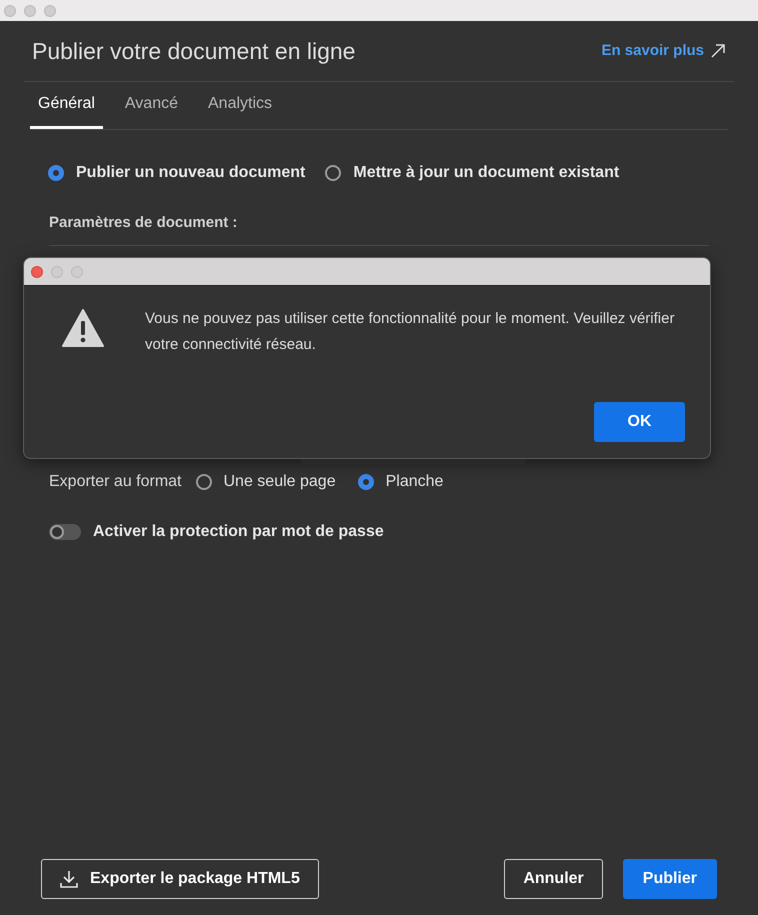  What do you see at coordinates (180, 879) in the screenshot?
I see `export-package-button: Exporter le package HTML5` at bounding box center [180, 879].